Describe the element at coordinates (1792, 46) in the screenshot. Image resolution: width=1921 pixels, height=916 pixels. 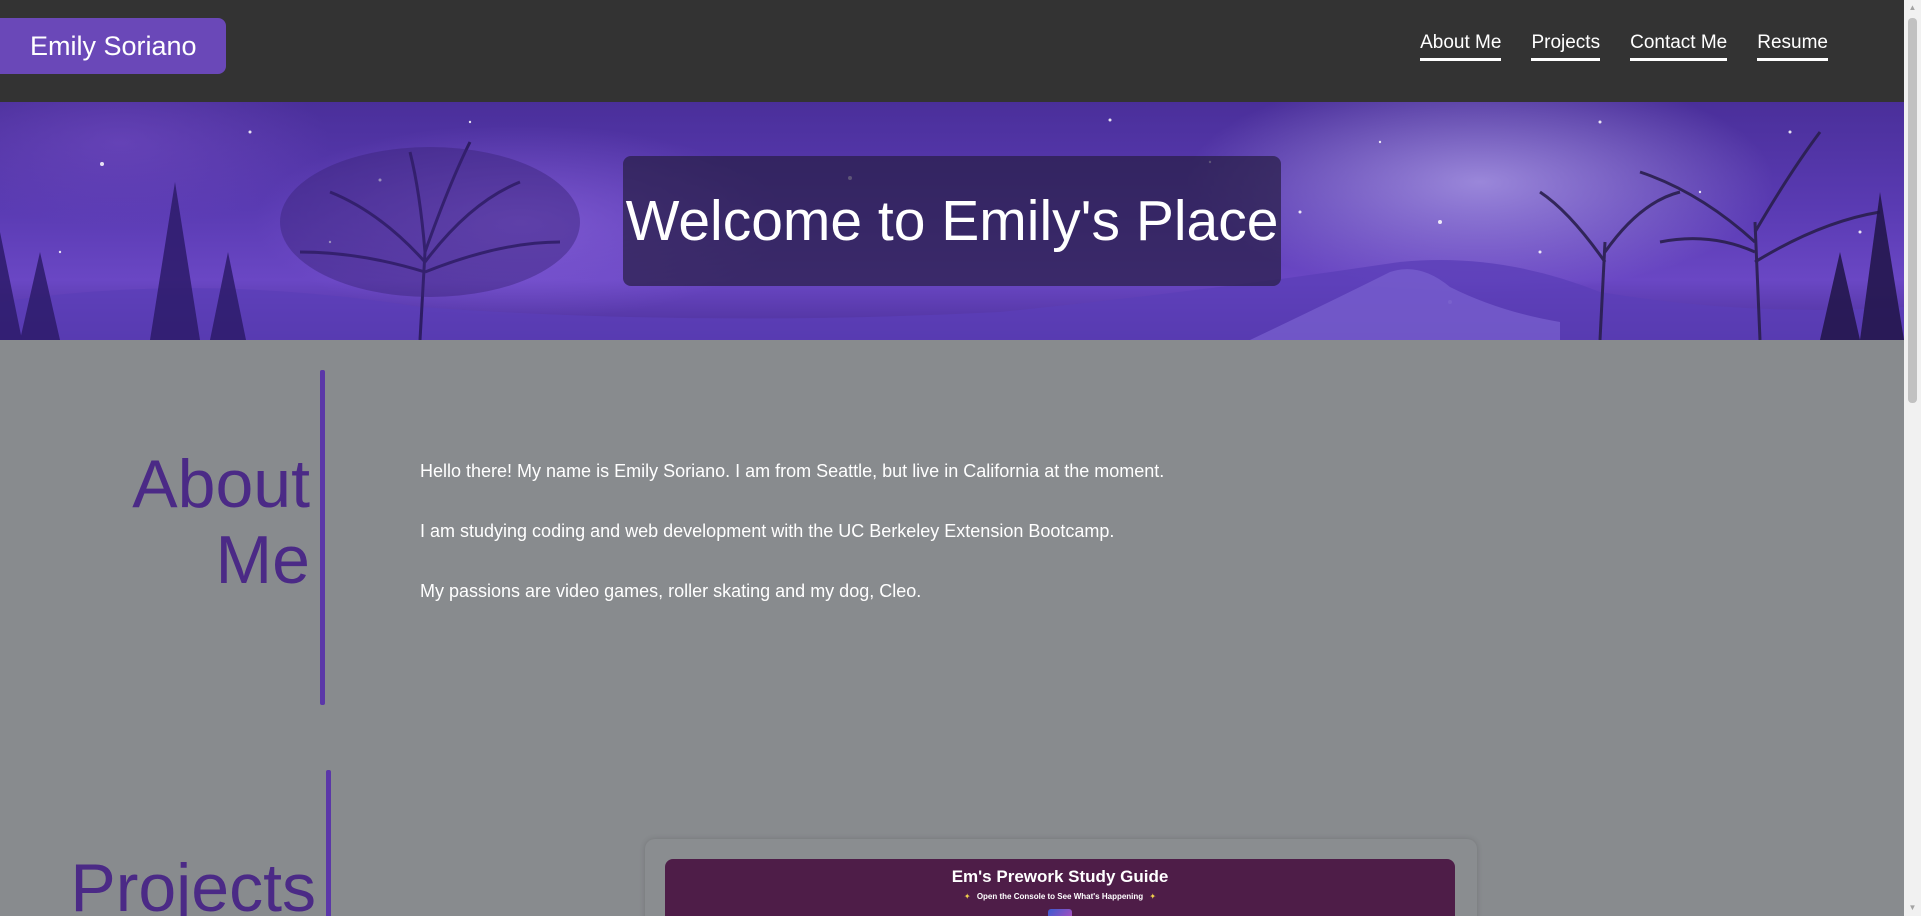
I see `nav-resume: Resume` at that location.